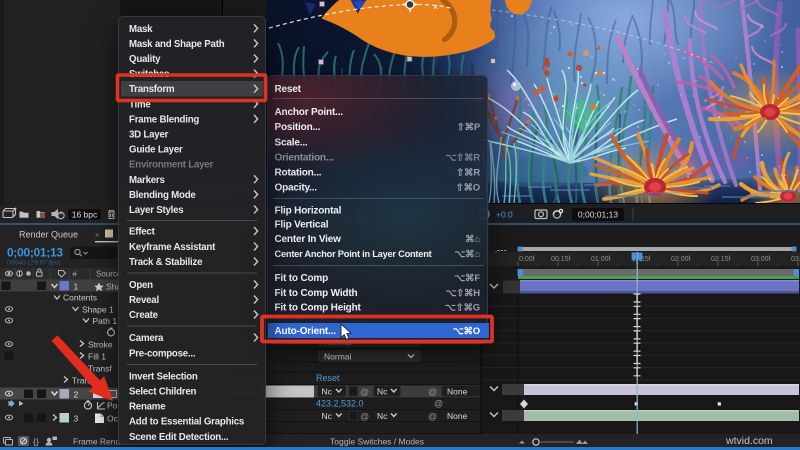  What do you see at coordinates (141, 29) in the screenshot?
I see `svg-text: Mask` at bounding box center [141, 29].